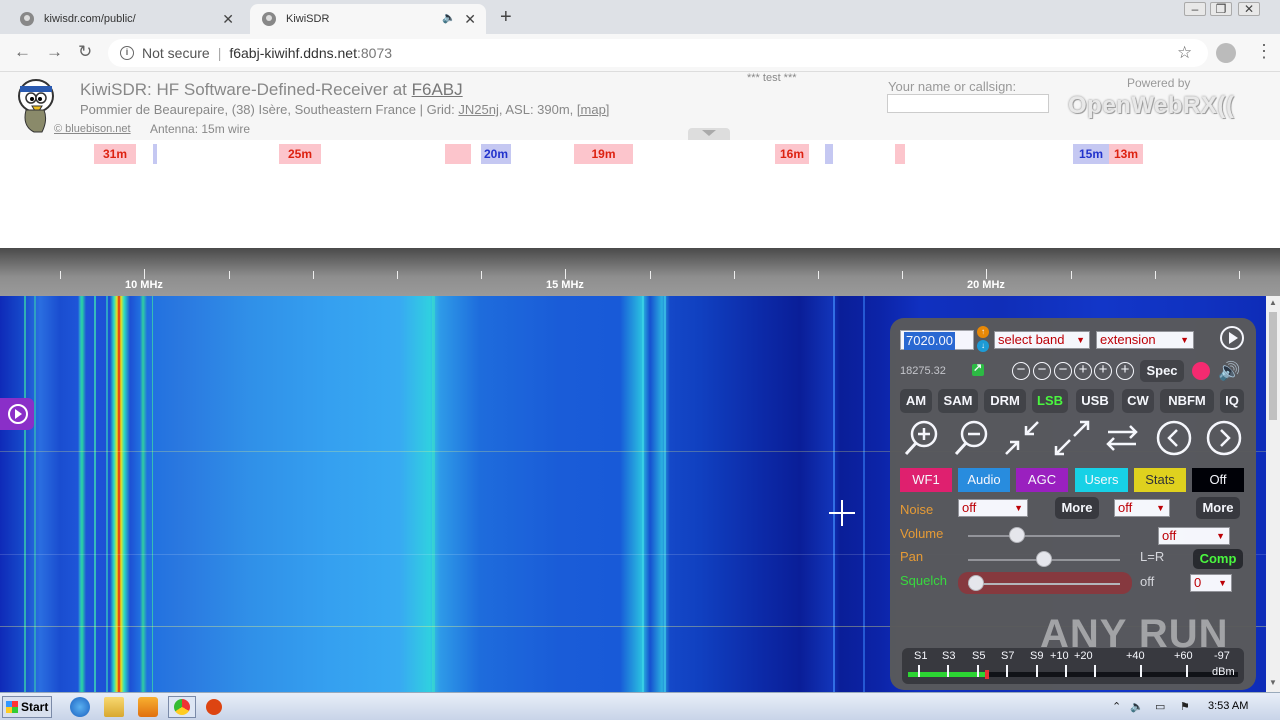  I want to click on zoom-out-icon, so click(972, 438).